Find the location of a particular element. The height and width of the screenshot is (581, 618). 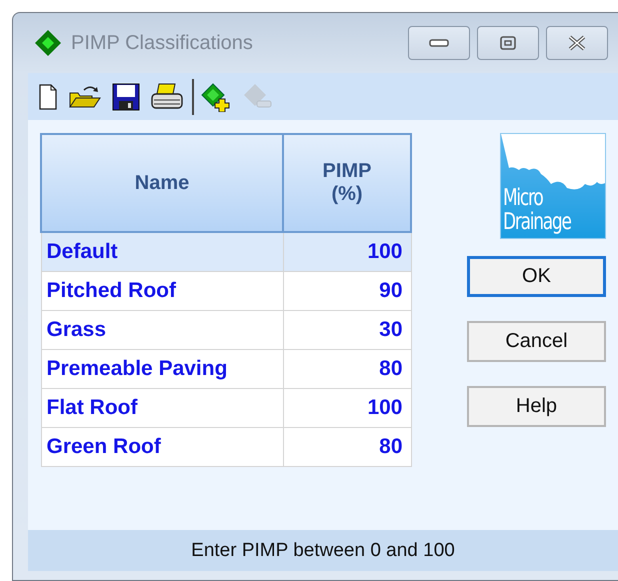

table-cell: Grass is located at coordinates (162, 330).